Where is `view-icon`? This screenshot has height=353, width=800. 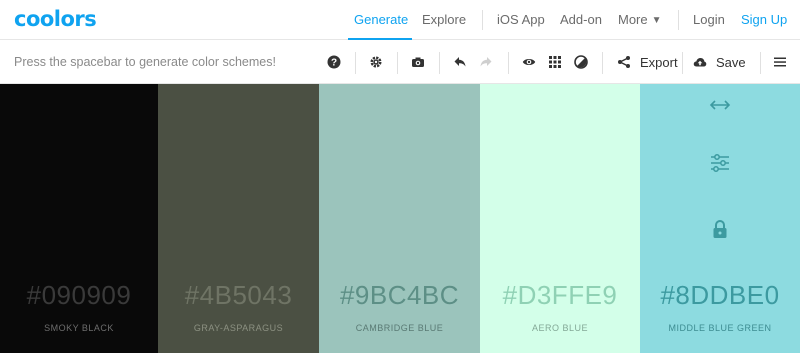 view-icon is located at coordinates (529, 62).